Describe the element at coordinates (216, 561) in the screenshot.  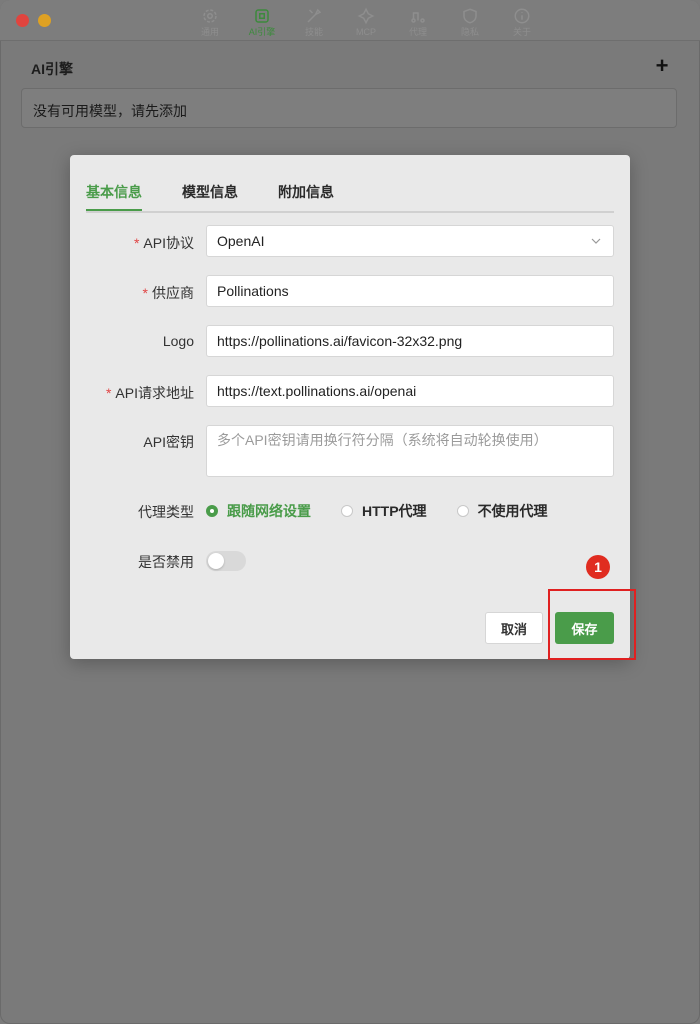
I see `toggle-knob` at that location.